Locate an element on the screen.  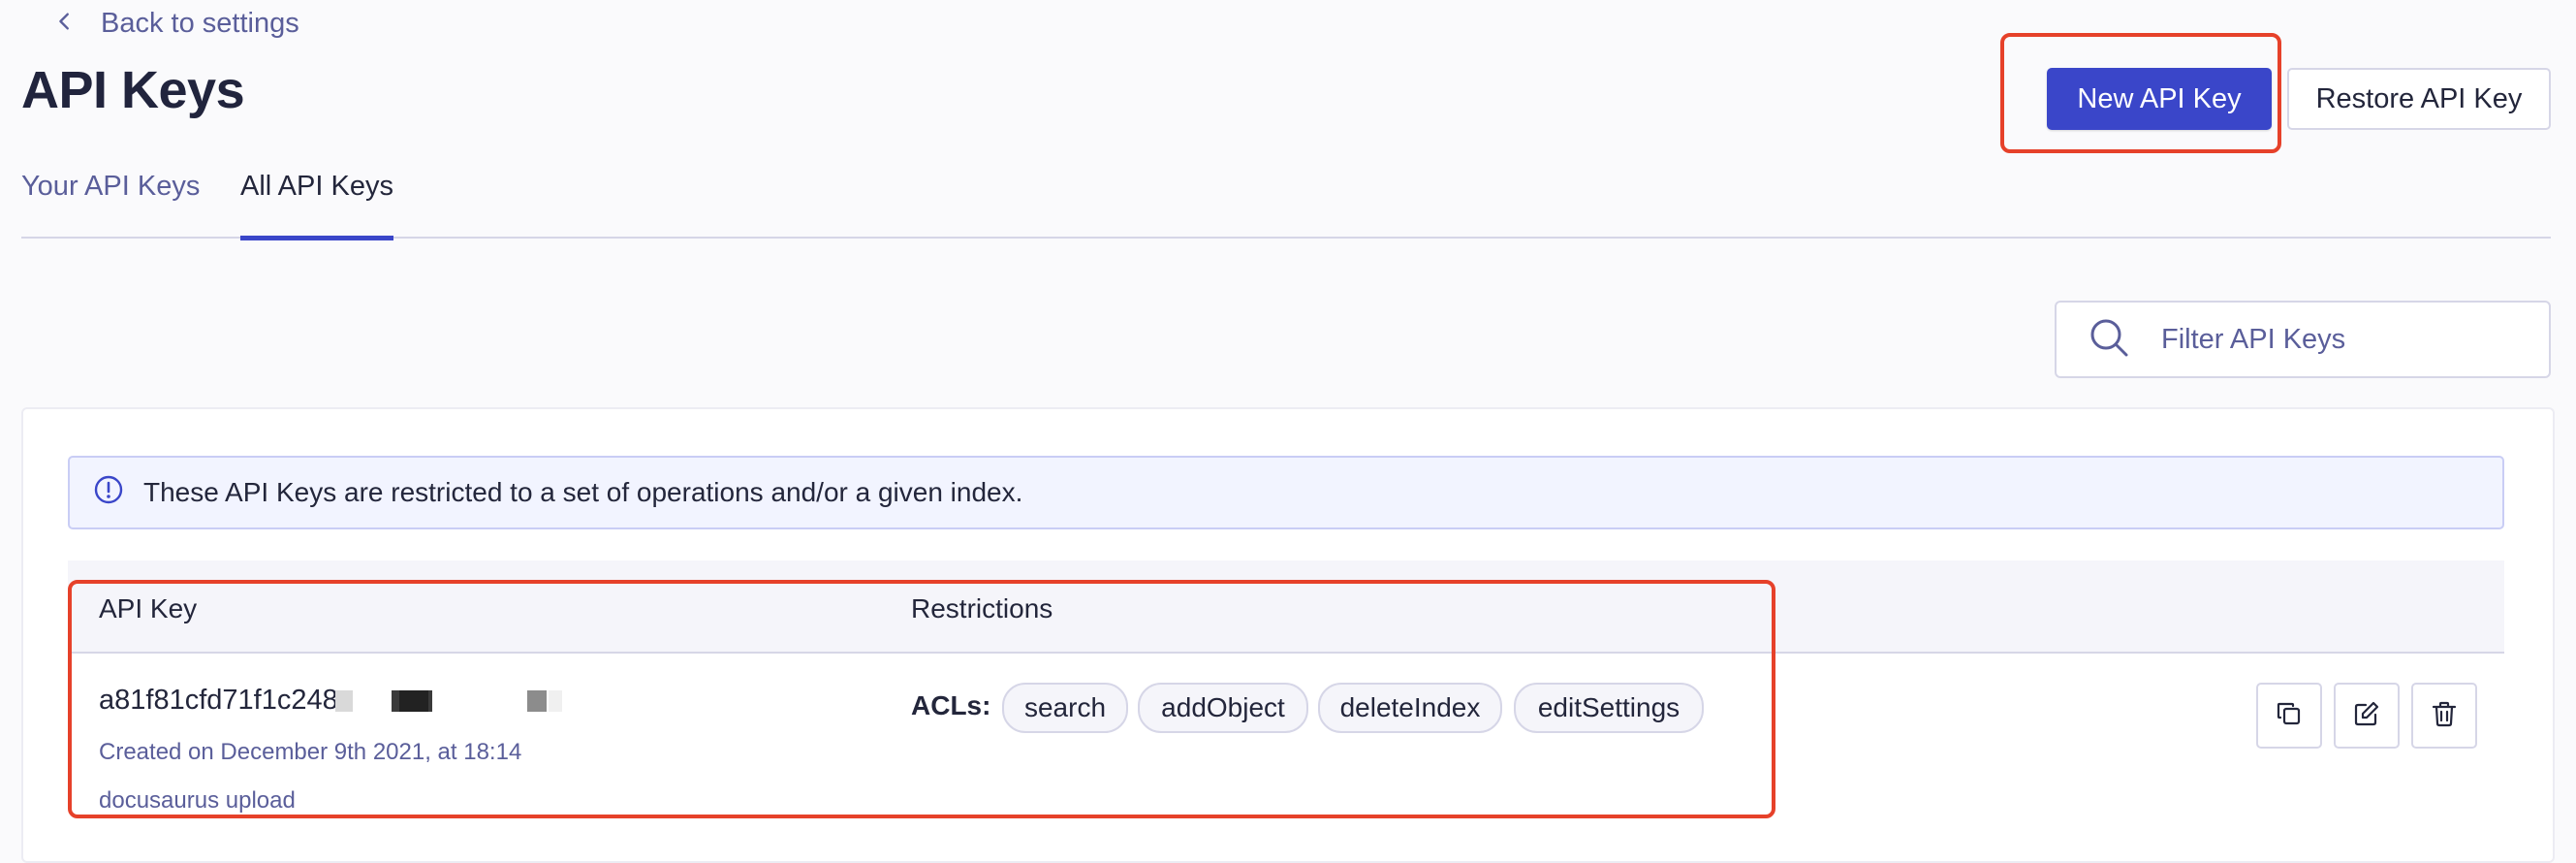
delete-key-button is located at coordinates (2444, 716).